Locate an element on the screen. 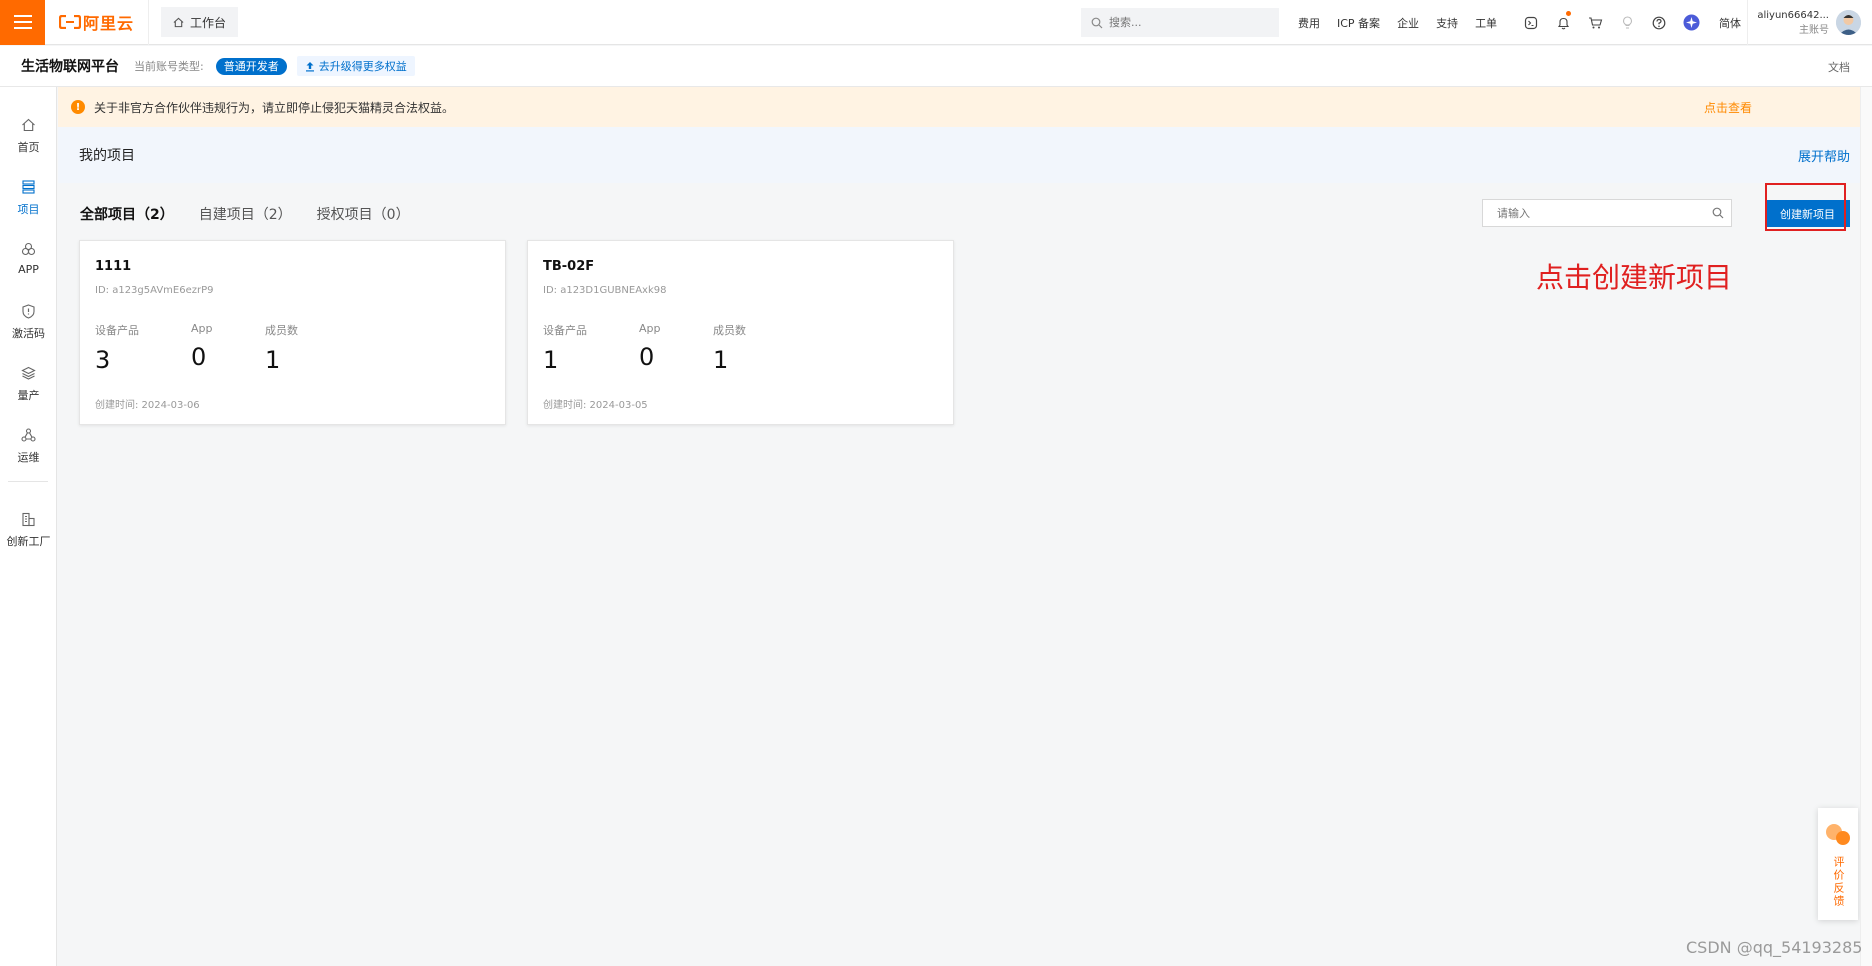 The image size is (1872, 966). aliyun-logo: 阿里云 is located at coordinates (96, 22).